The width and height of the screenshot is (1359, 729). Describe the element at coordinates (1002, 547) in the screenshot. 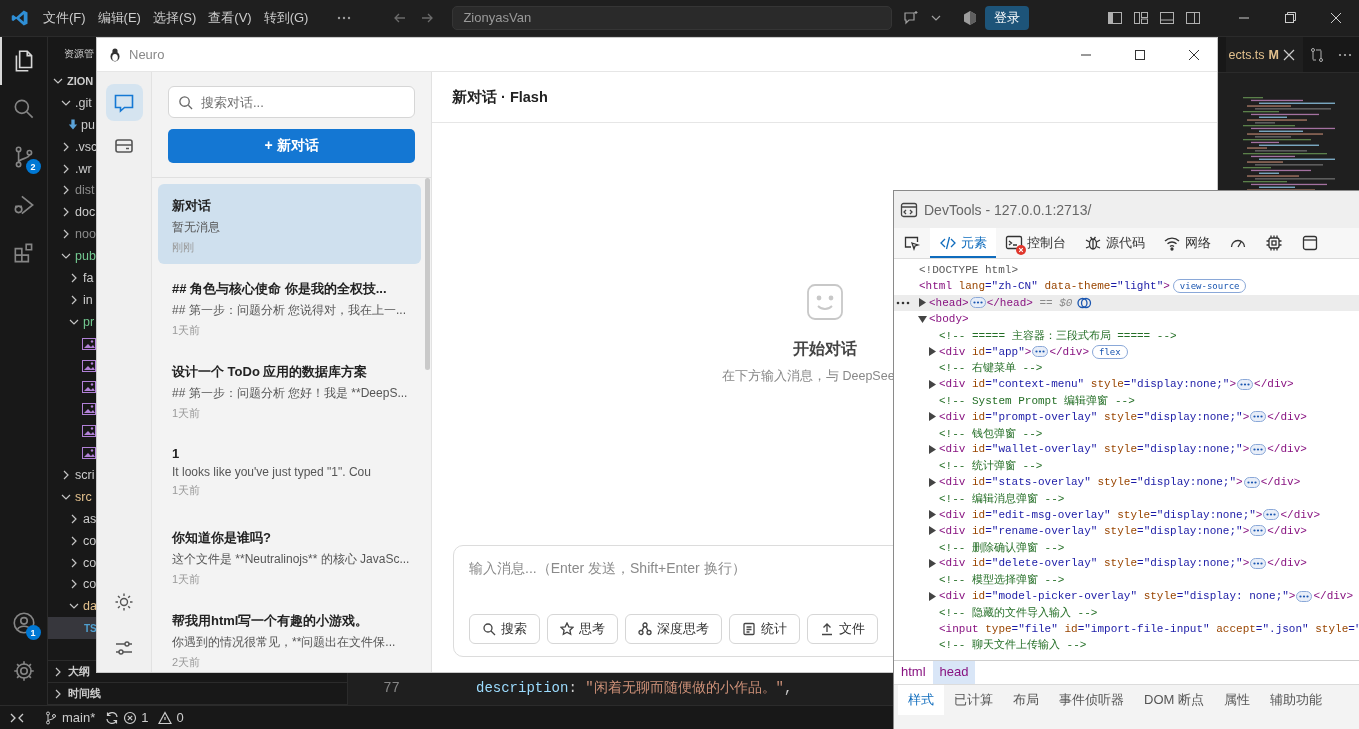

I see `html-comment: <!-- 删除确认弹窗 -->` at that location.